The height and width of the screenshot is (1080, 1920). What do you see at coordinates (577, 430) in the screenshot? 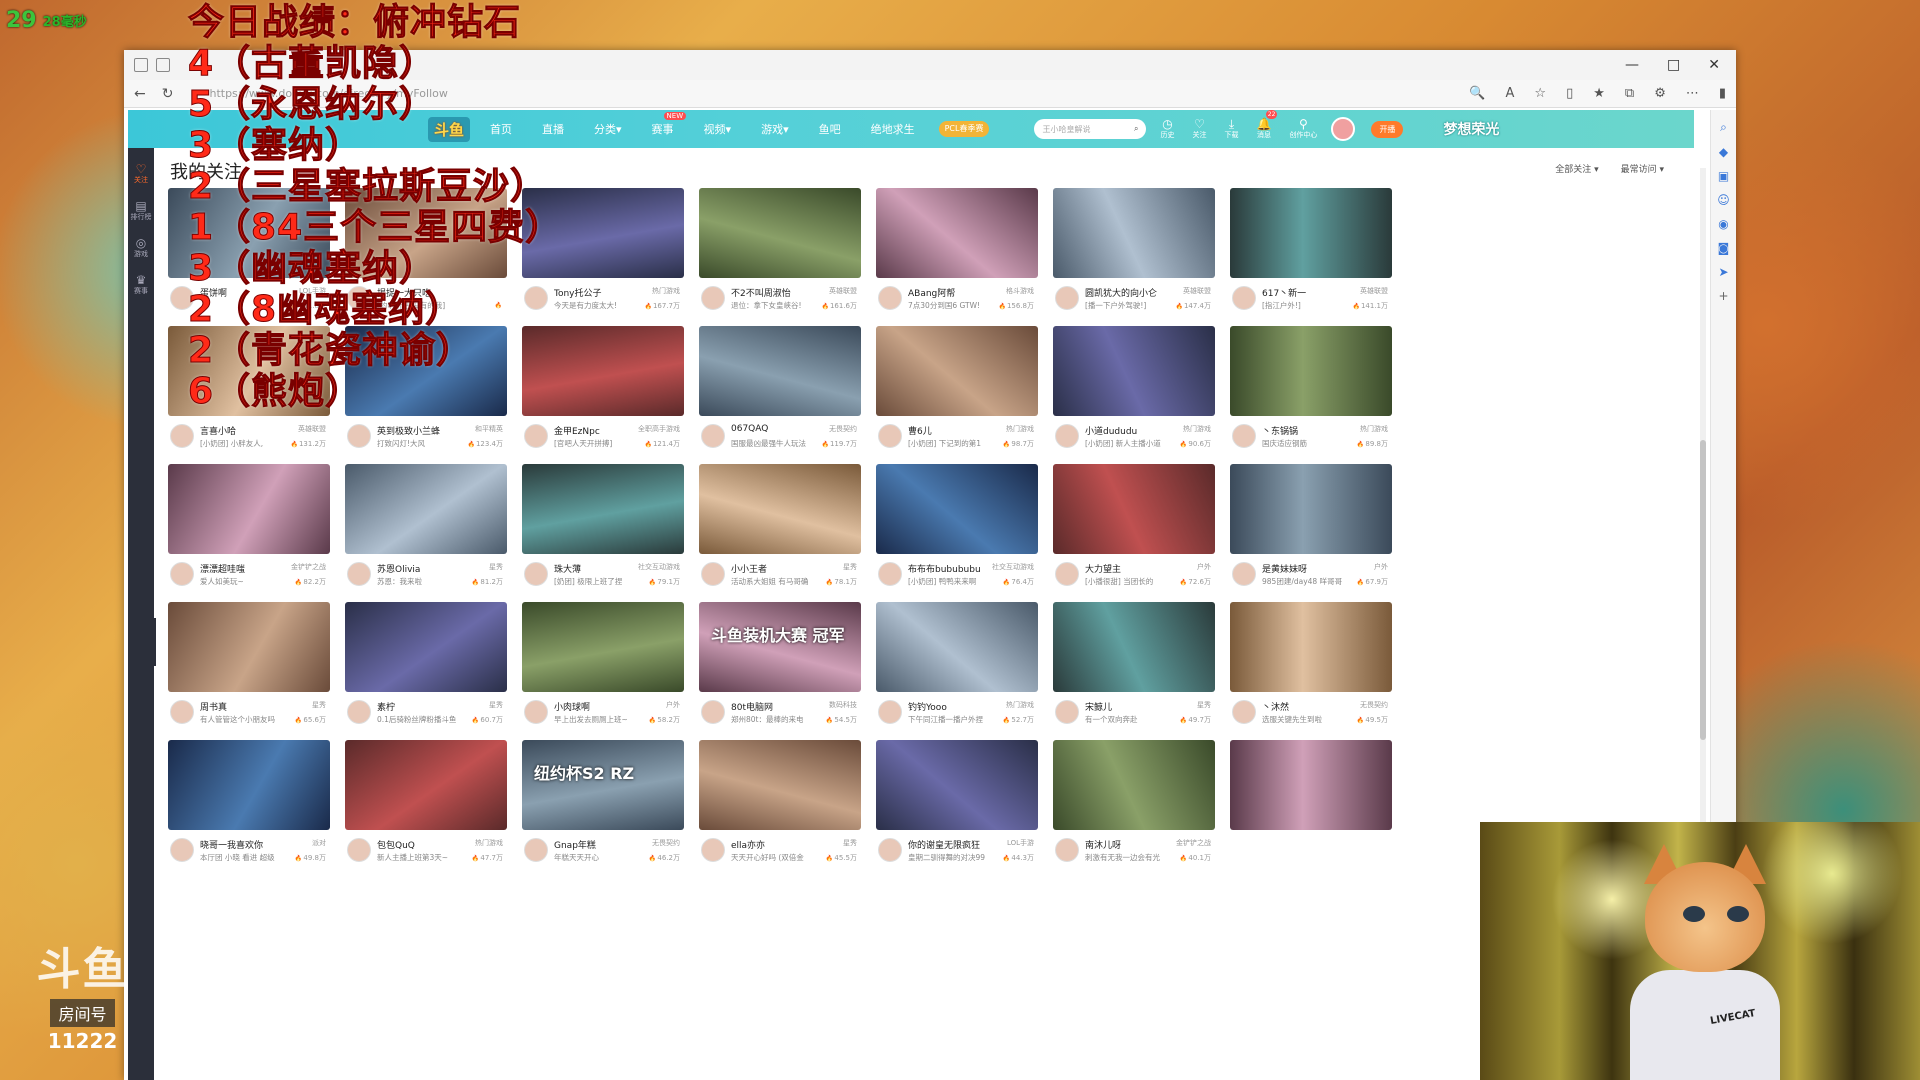
I see `streamer-name: 金甲EzNpc` at bounding box center [577, 430].